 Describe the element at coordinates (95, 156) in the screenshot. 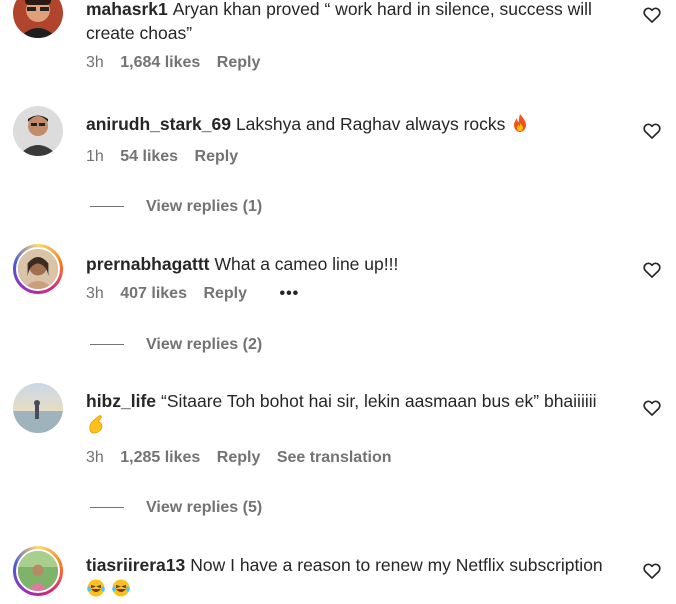

I see `comment-time: 1h` at that location.